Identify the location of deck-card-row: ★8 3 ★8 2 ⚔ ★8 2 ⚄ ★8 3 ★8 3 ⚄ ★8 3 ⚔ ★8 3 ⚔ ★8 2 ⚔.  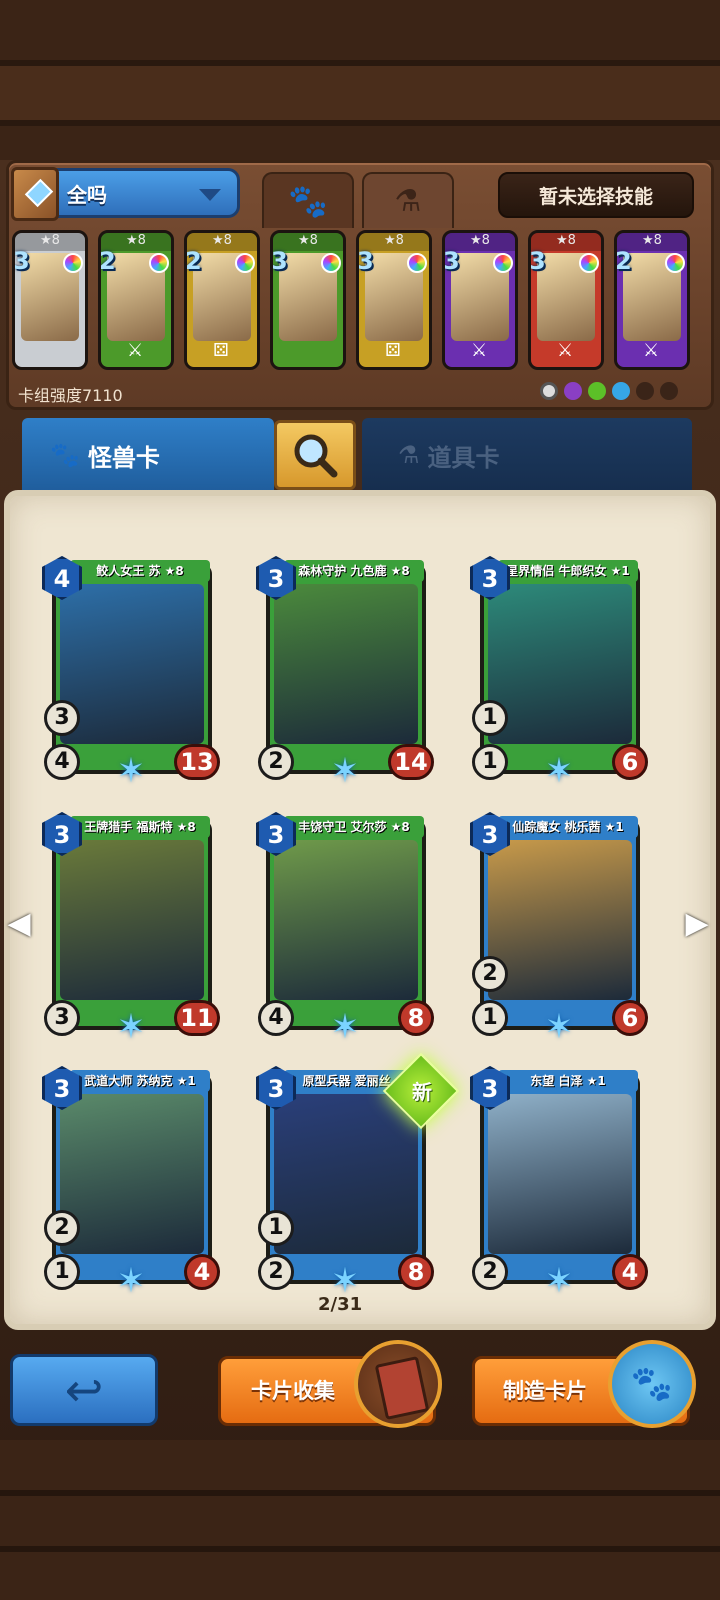
(360, 303).